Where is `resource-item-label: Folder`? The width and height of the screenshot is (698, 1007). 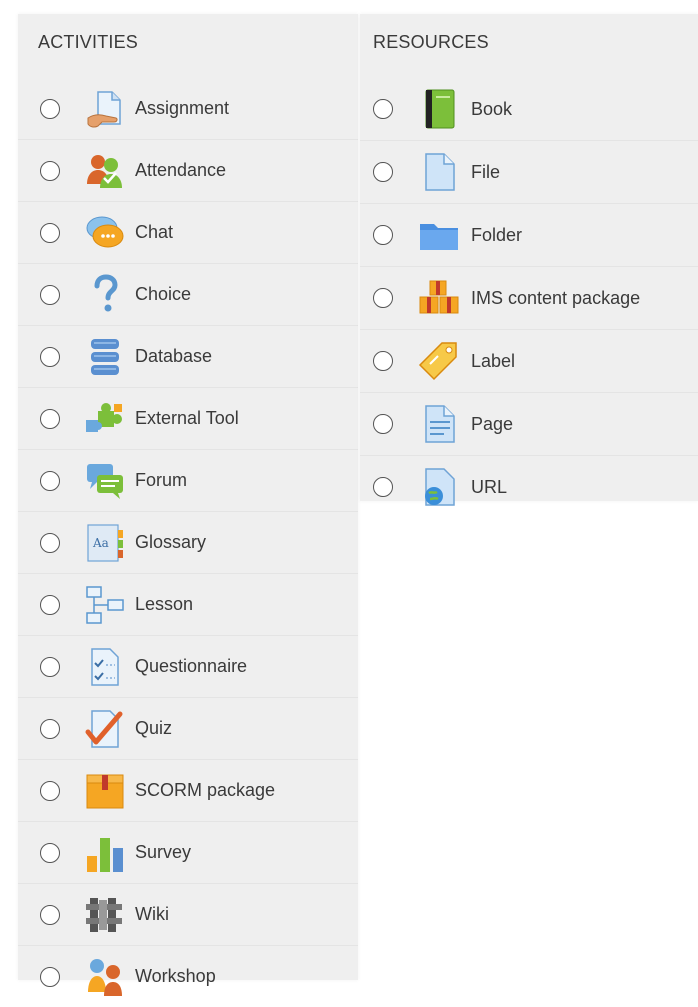 resource-item-label: Folder is located at coordinates (497, 234).